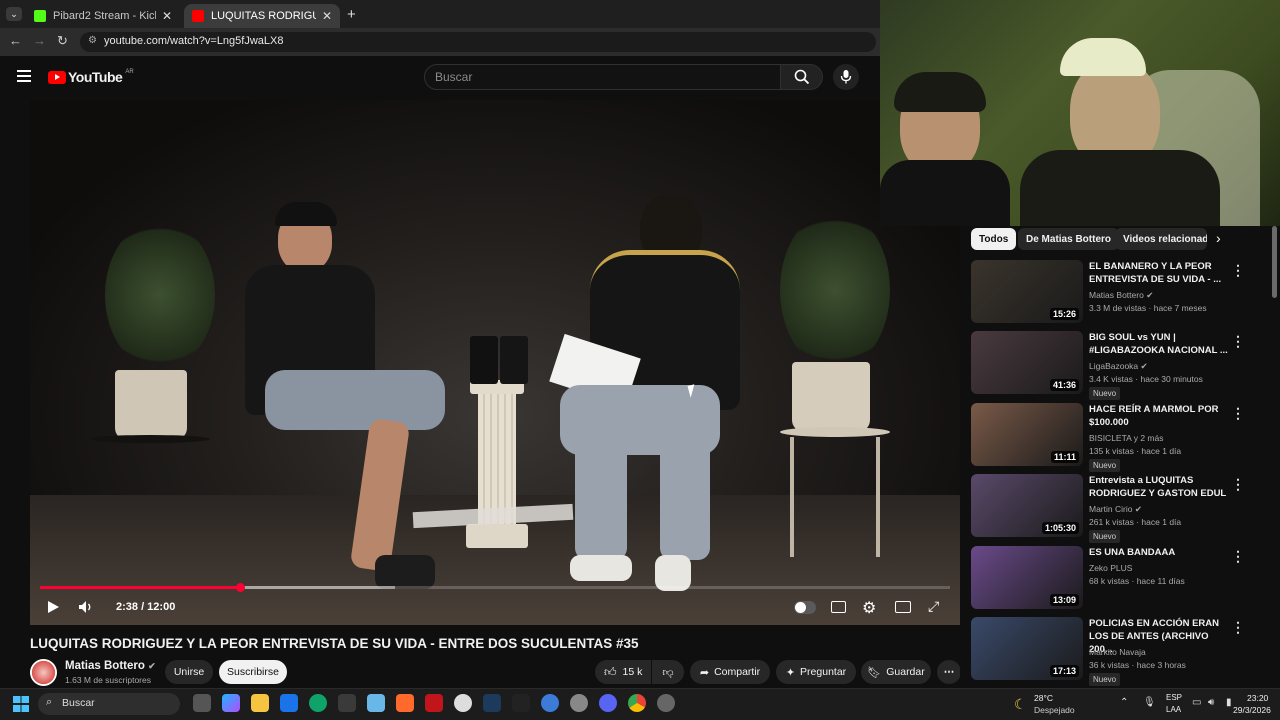 This screenshot has height=720, width=1280. I want to click on microphone-icon: 🎙︎, so click(1149, 702).